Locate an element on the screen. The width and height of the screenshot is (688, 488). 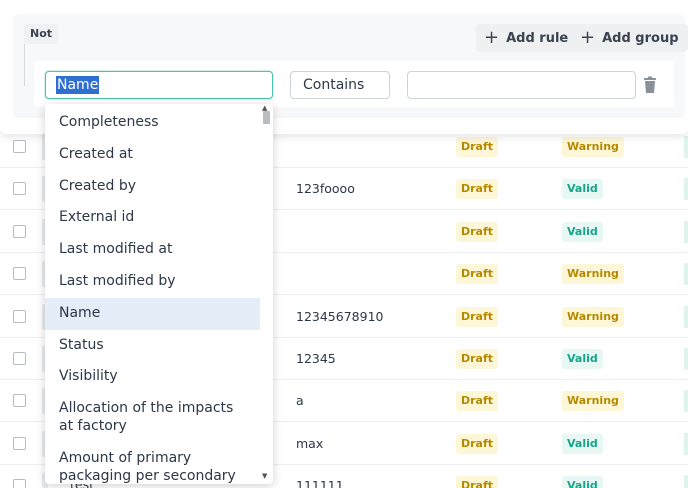
add-rule-button: + Add rule is located at coordinates (527, 38).